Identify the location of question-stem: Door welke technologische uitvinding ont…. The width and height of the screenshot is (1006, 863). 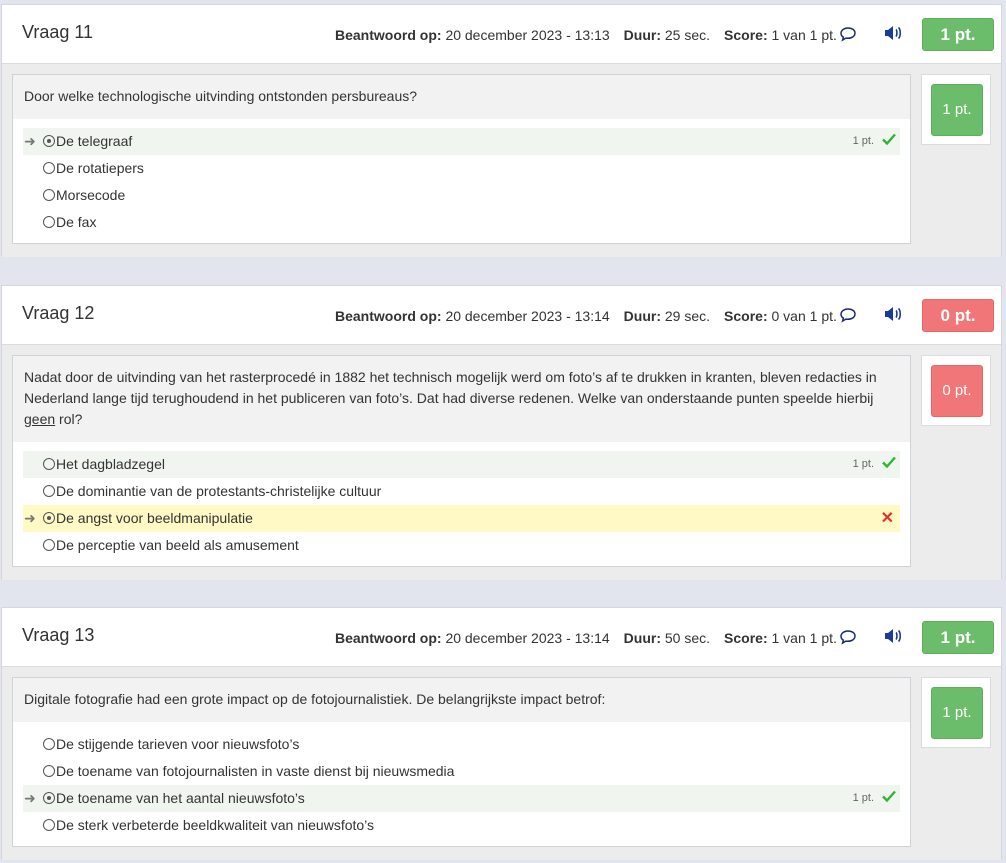
(461, 97).